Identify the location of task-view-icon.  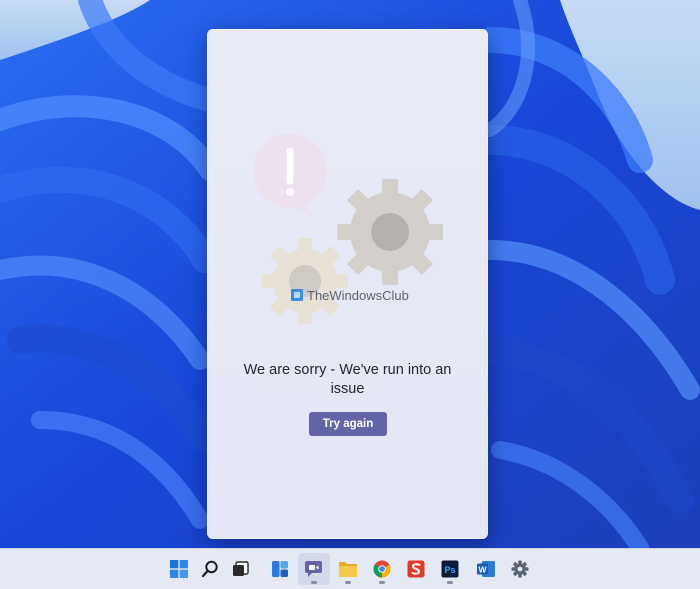
(241, 568).